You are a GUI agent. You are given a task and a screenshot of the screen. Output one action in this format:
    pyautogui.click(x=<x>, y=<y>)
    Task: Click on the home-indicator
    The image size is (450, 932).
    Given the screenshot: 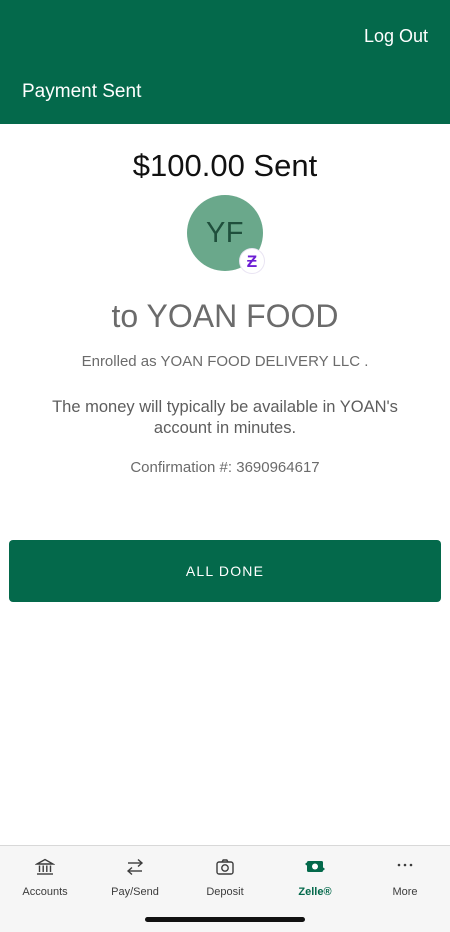 What is the action you would take?
    pyautogui.click(x=225, y=919)
    